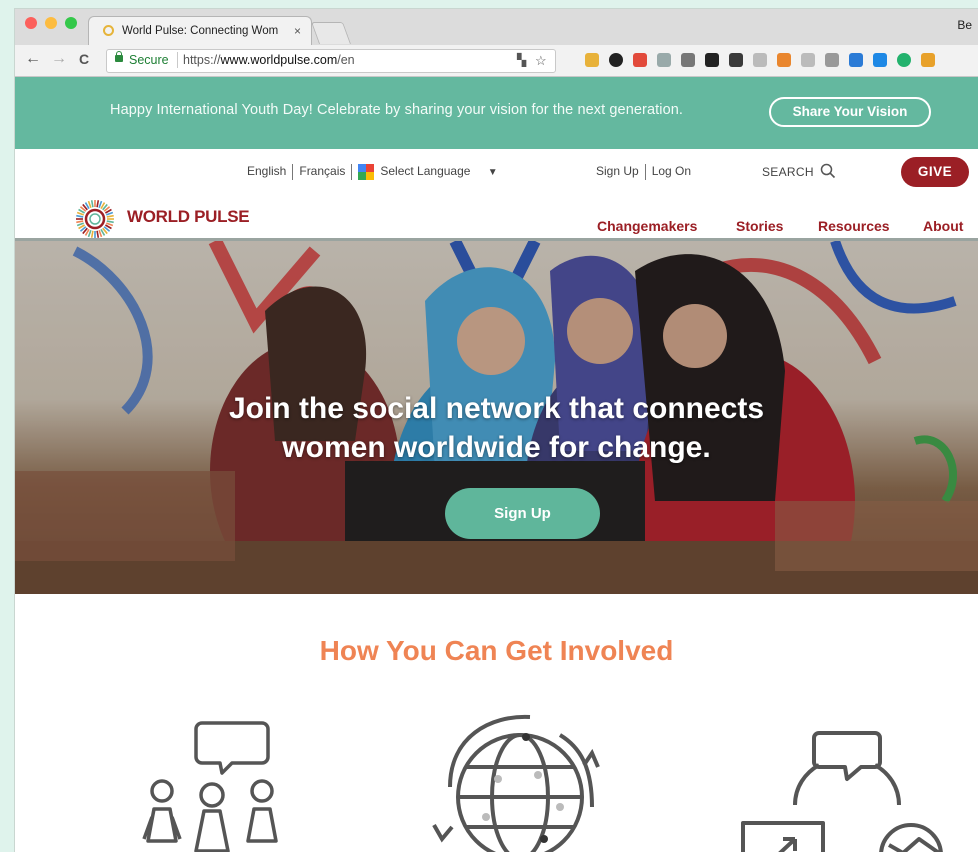  What do you see at coordinates (95, 219) in the screenshot?
I see `world-pulse-logo-icon` at bounding box center [95, 219].